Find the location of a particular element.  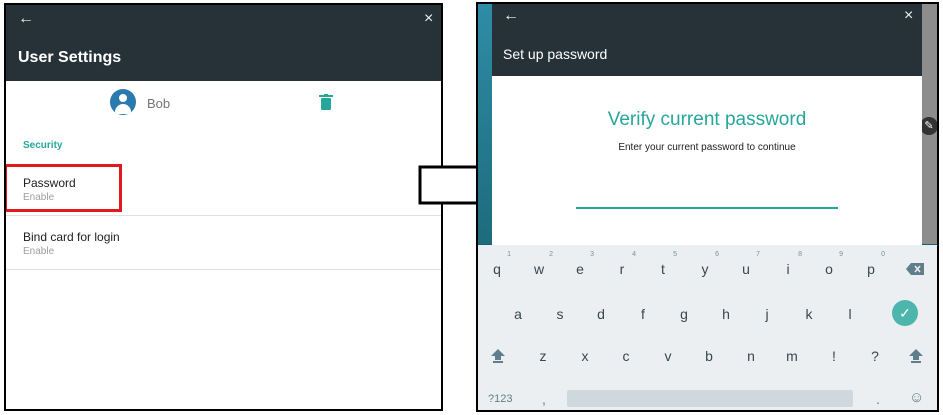

key-k: k is located at coordinates (809, 314).